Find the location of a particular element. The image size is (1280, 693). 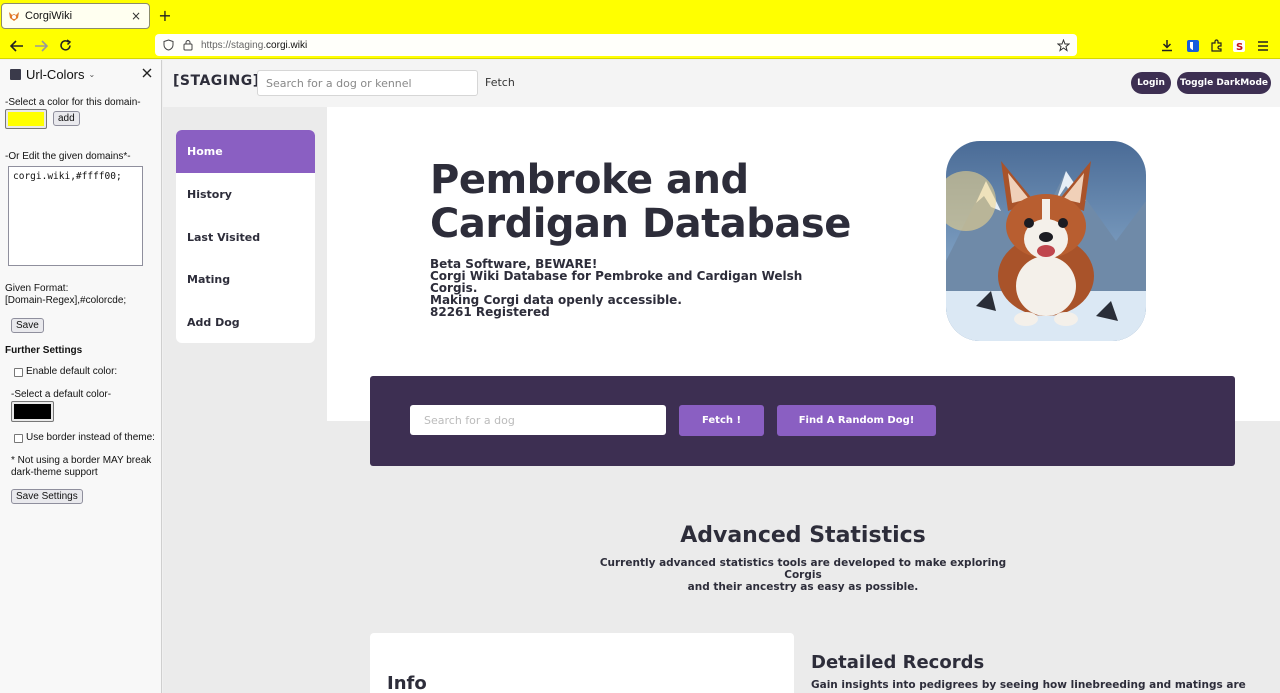

url-bar: https://staging.corgi.wiki is located at coordinates (616, 45).